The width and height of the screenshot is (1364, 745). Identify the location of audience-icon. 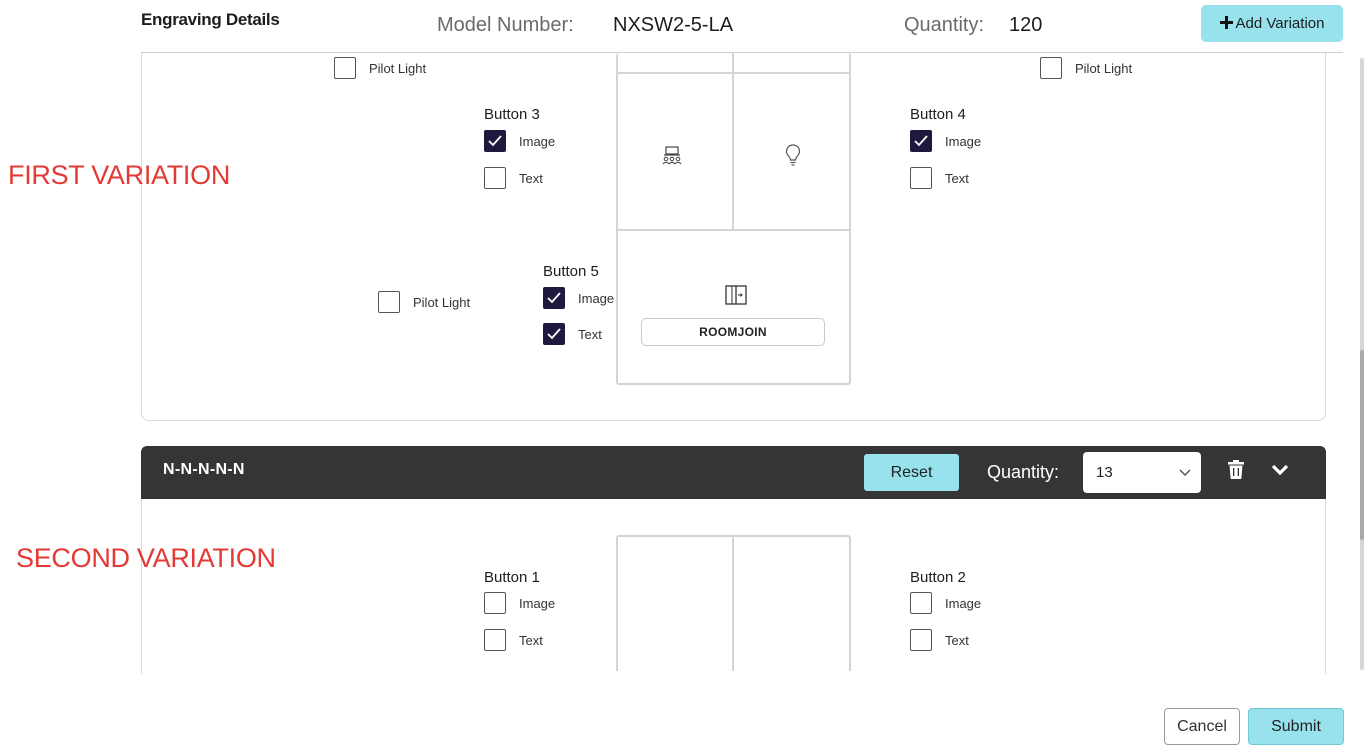
(672, 158).